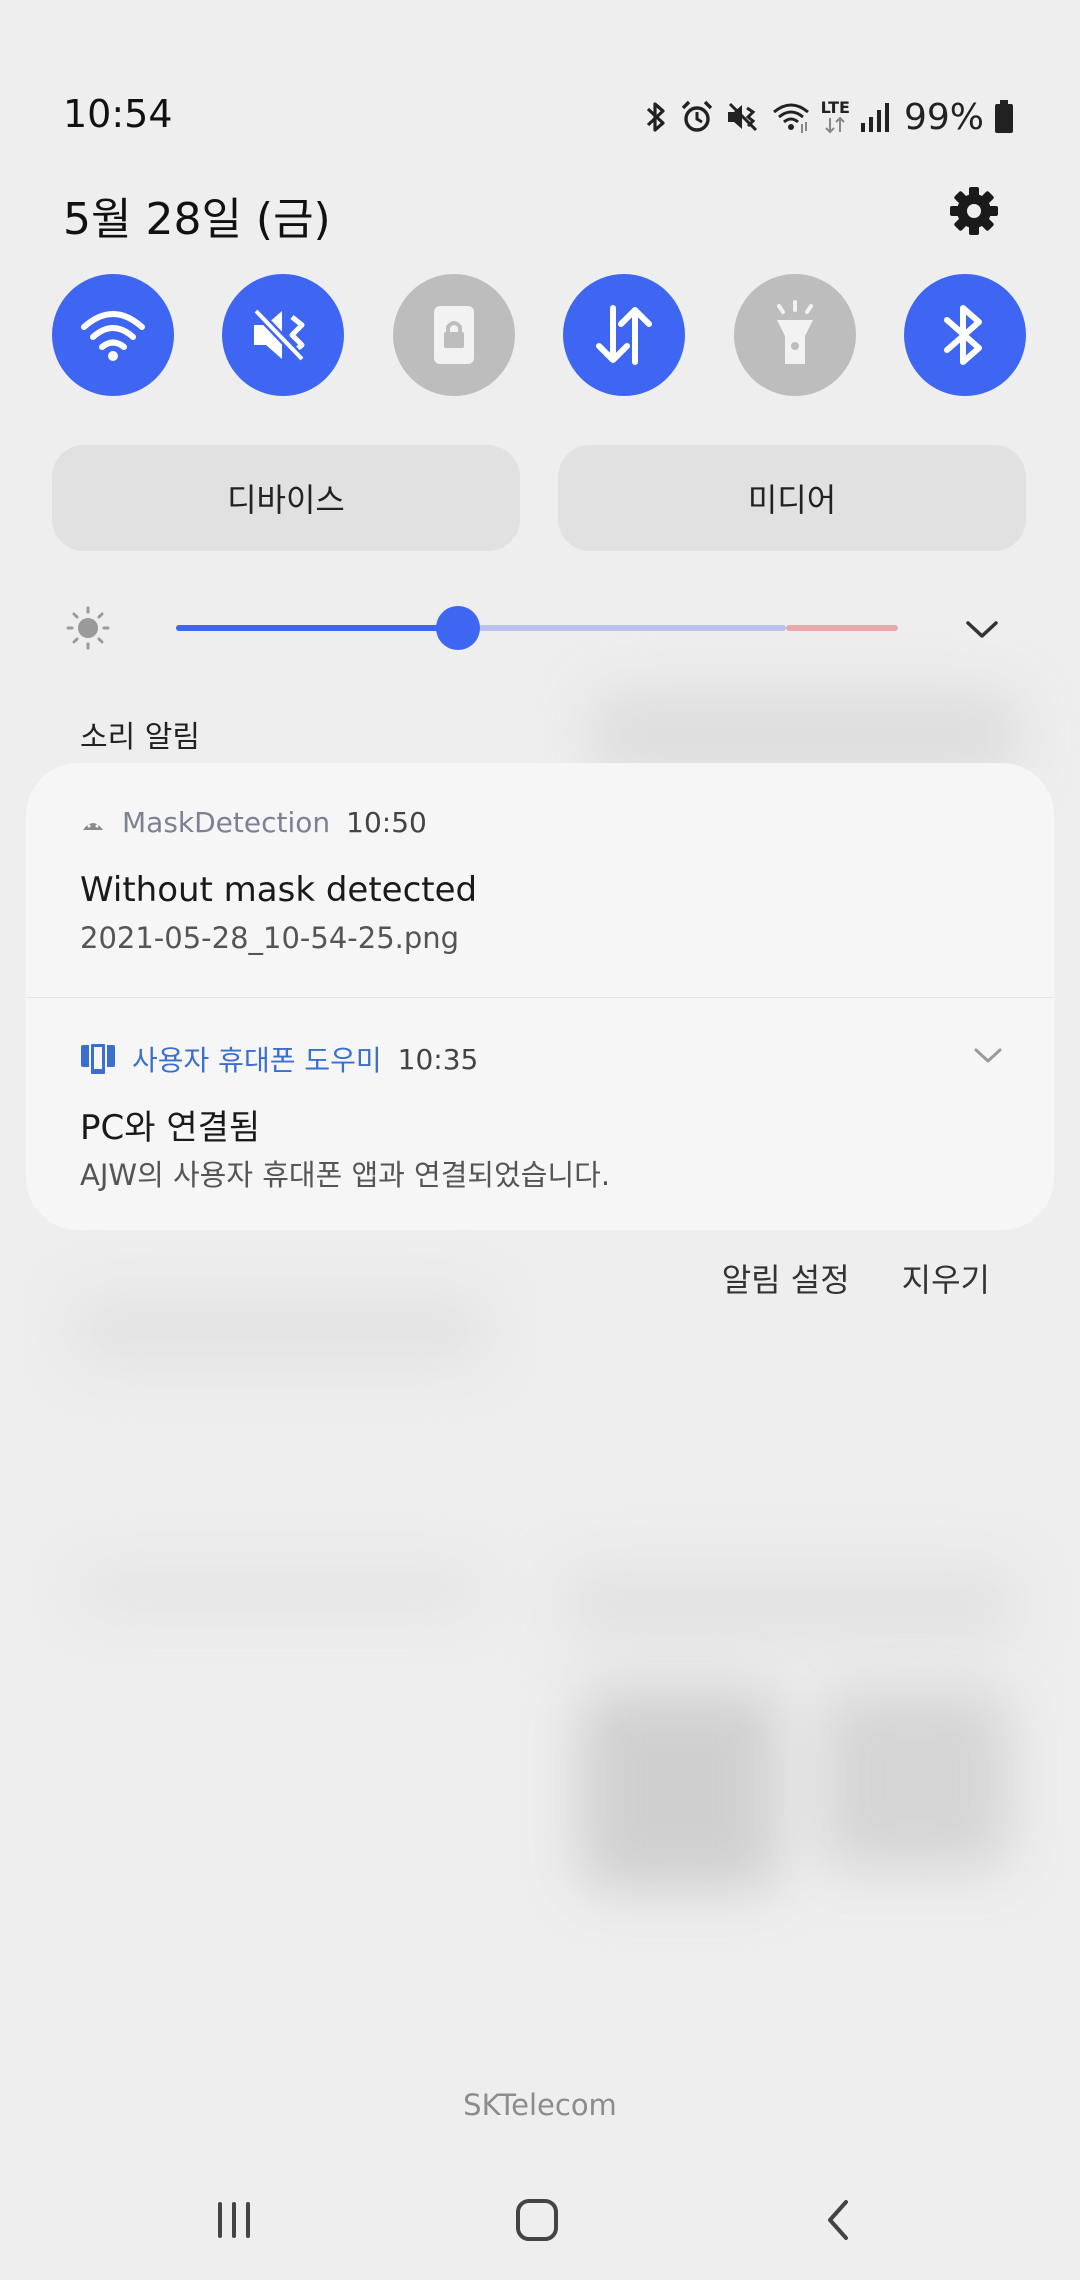 The height and width of the screenshot is (2280, 1080). What do you see at coordinates (88, 628) in the screenshot?
I see `brightness-sun-icon` at bounding box center [88, 628].